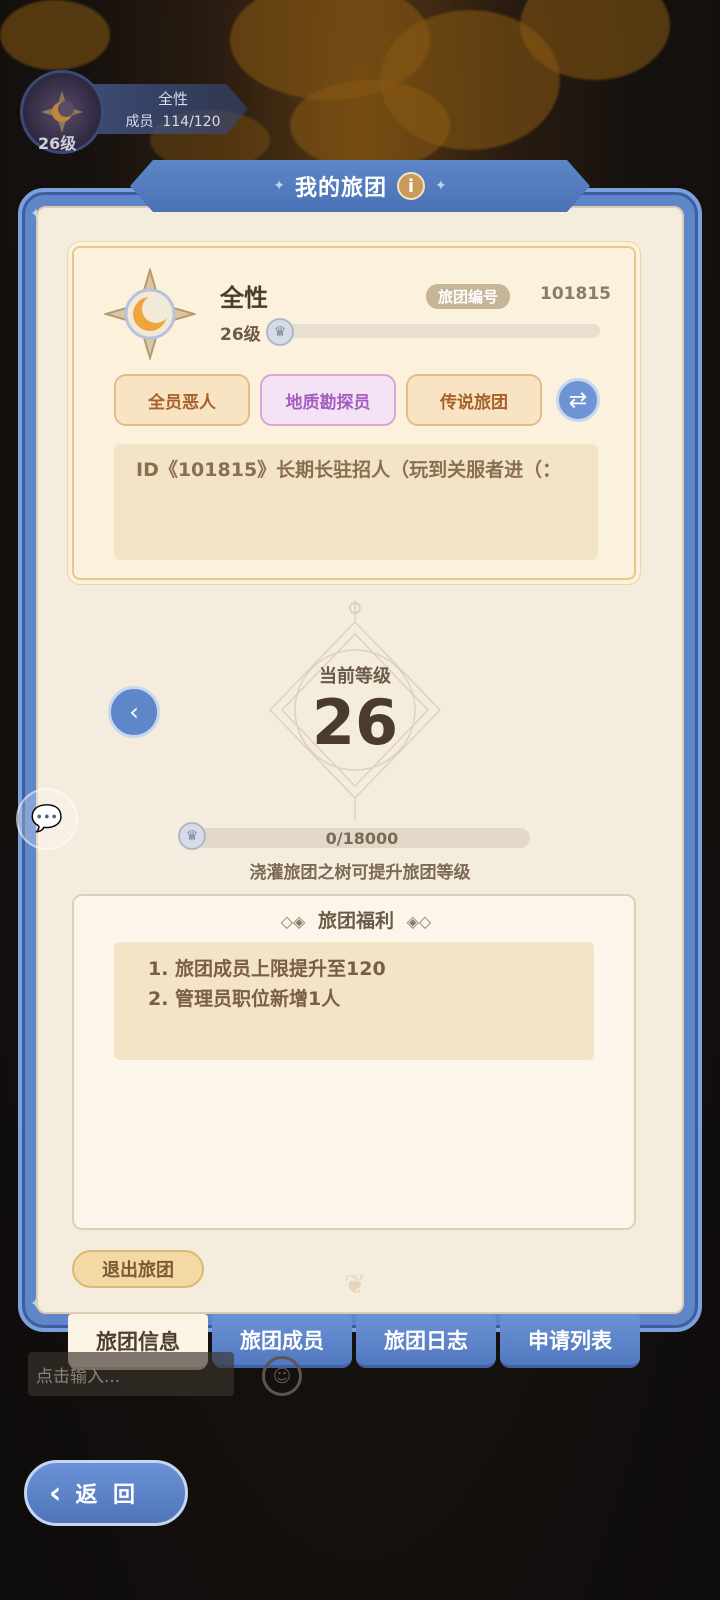 Image resolution: width=720 pixels, height=1600 pixels. What do you see at coordinates (244, 999) in the screenshot?
I see `benefit-item: 2. 管理员职位新增1人` at bounding box center [244, 999].